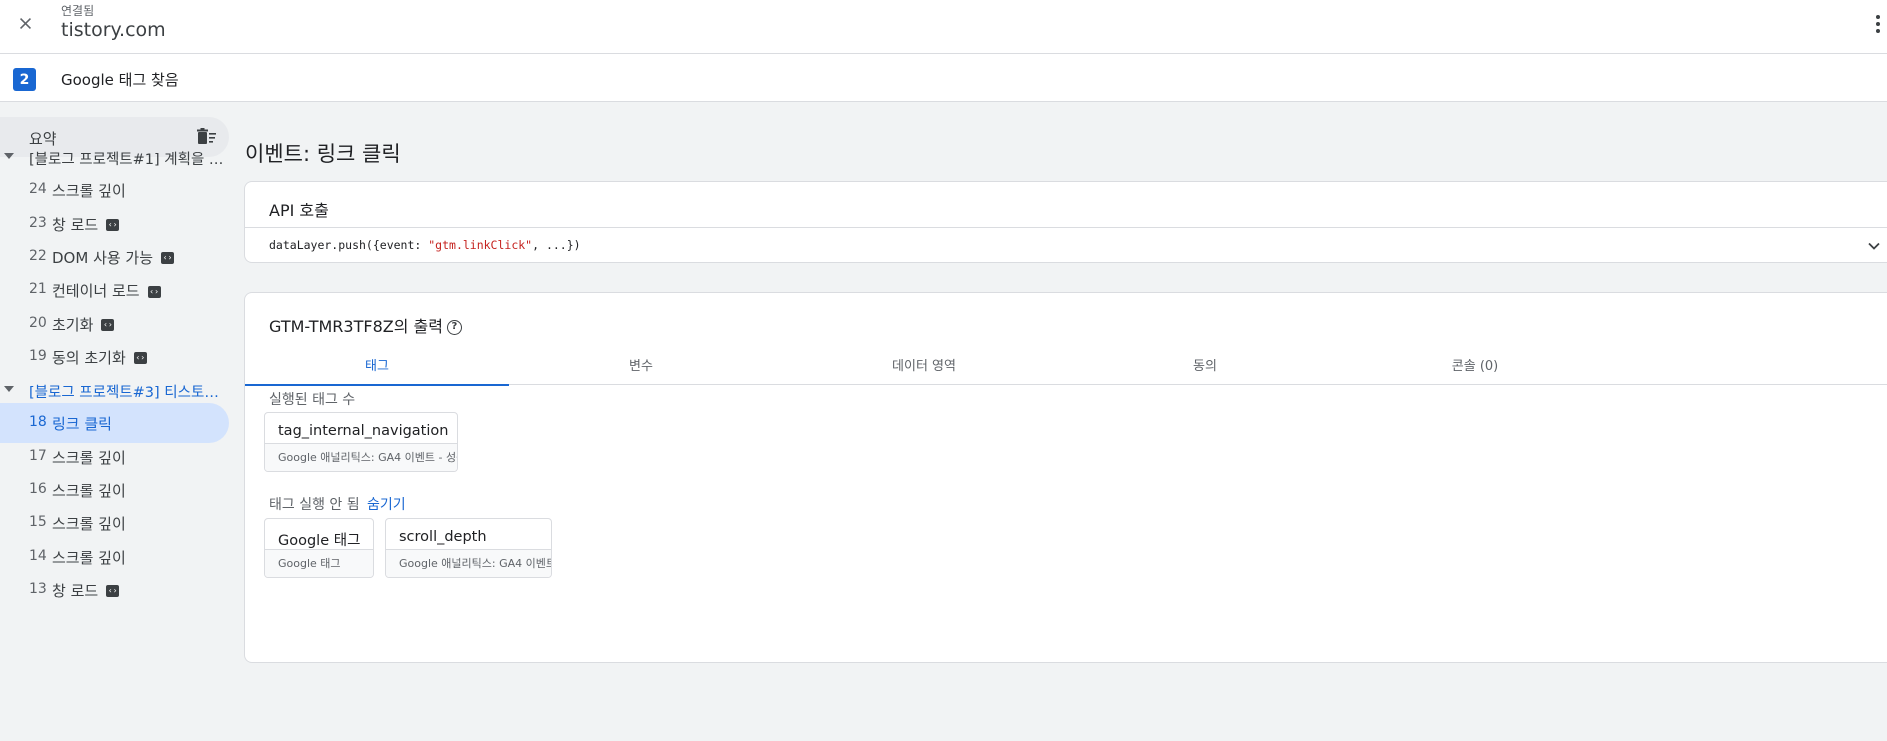 The height and width of the screenshot is (741, 1887). What do you see at coordinates (943, 78) in the screenshot?
I see `tag-found-bar: 2 Google 태그 찾음` at bounding box center [943, 78].